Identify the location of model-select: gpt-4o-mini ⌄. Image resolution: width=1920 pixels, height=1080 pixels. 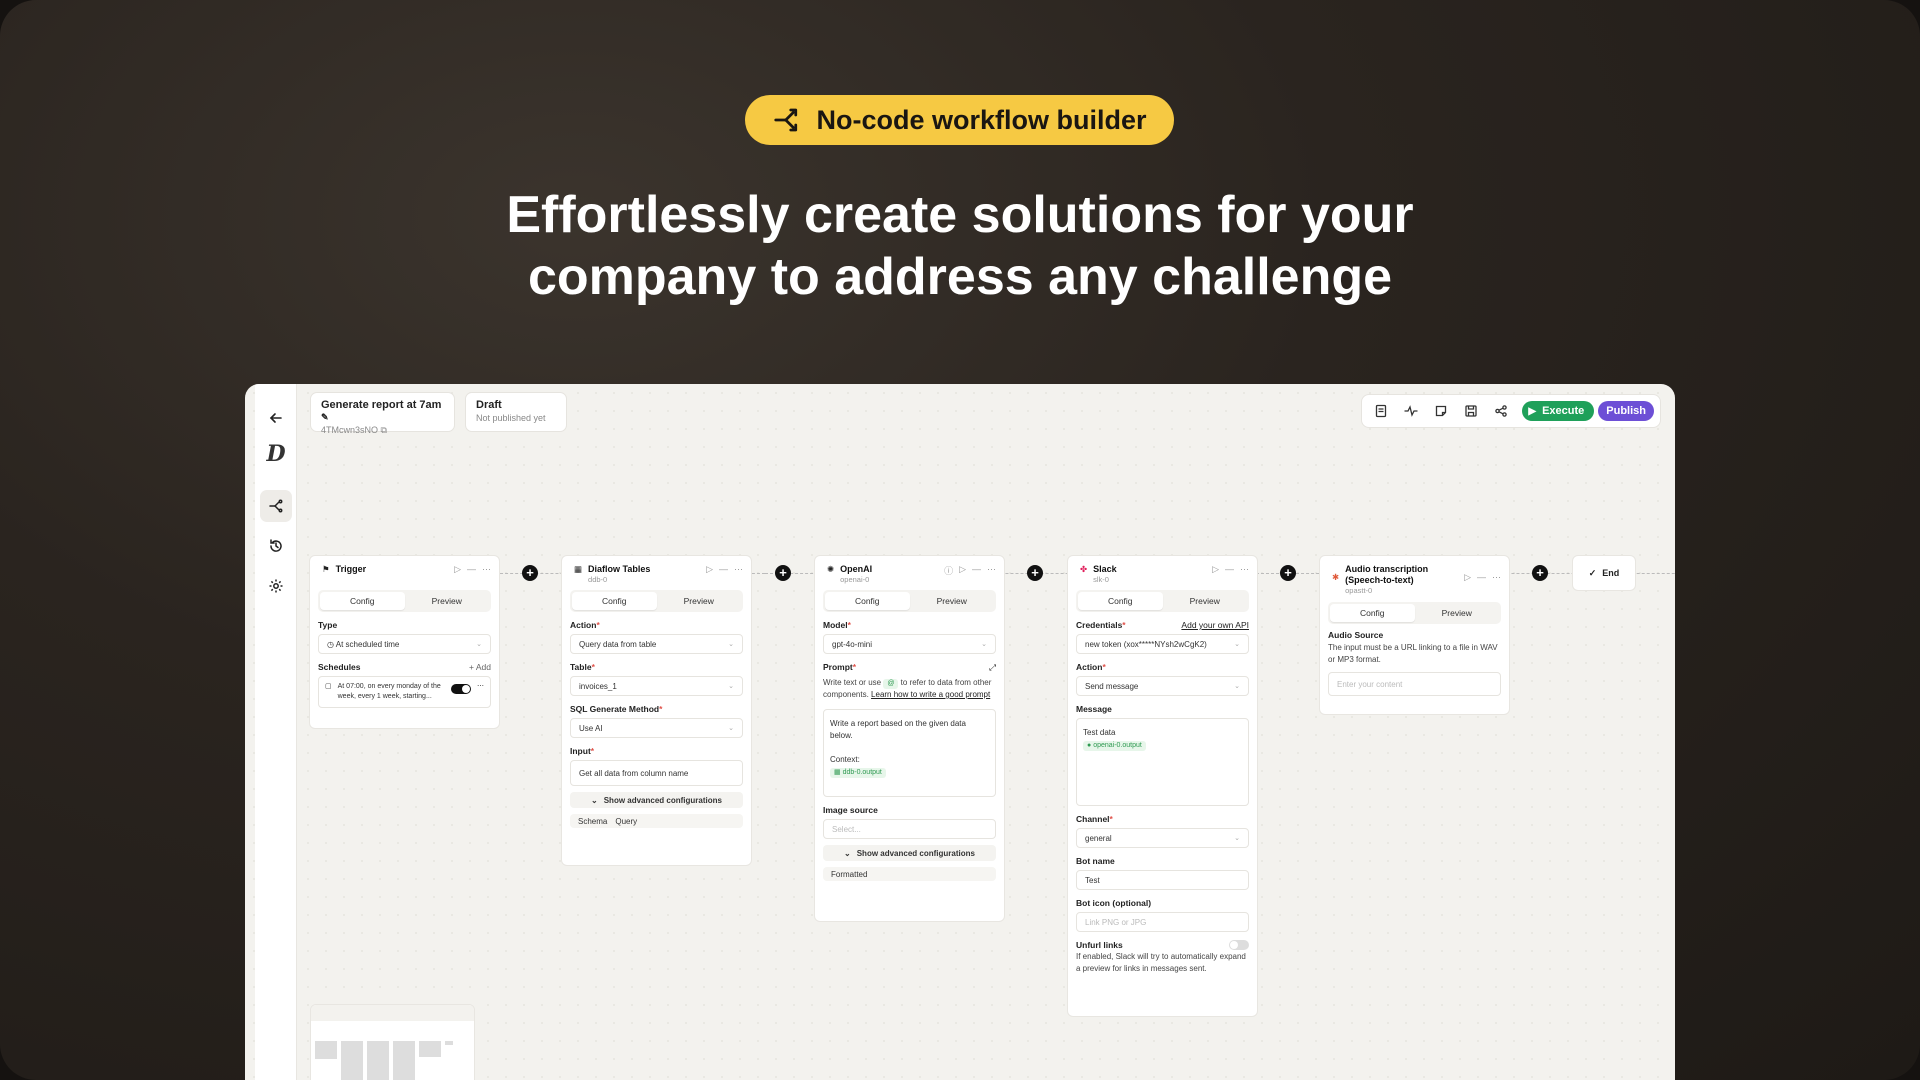
(909, 644).